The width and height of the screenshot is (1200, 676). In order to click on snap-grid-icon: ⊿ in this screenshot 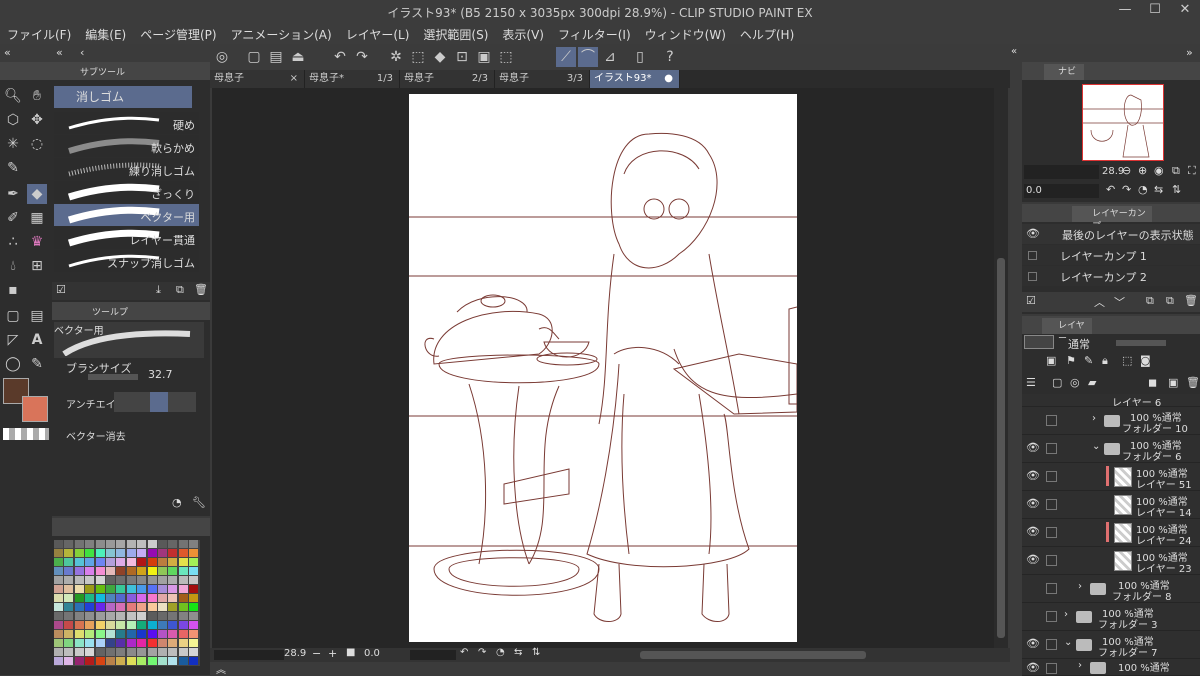, I will do `click(610, 57)`.